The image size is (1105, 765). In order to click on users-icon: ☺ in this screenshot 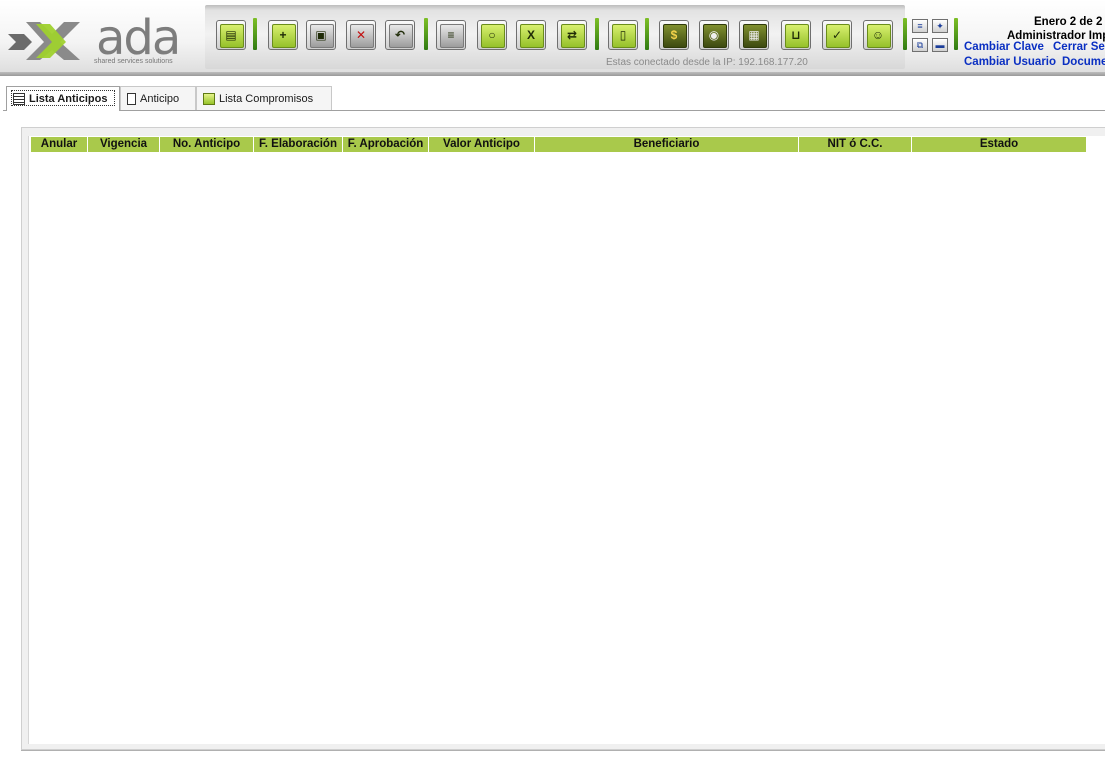, I will do `click(878, 35)`.